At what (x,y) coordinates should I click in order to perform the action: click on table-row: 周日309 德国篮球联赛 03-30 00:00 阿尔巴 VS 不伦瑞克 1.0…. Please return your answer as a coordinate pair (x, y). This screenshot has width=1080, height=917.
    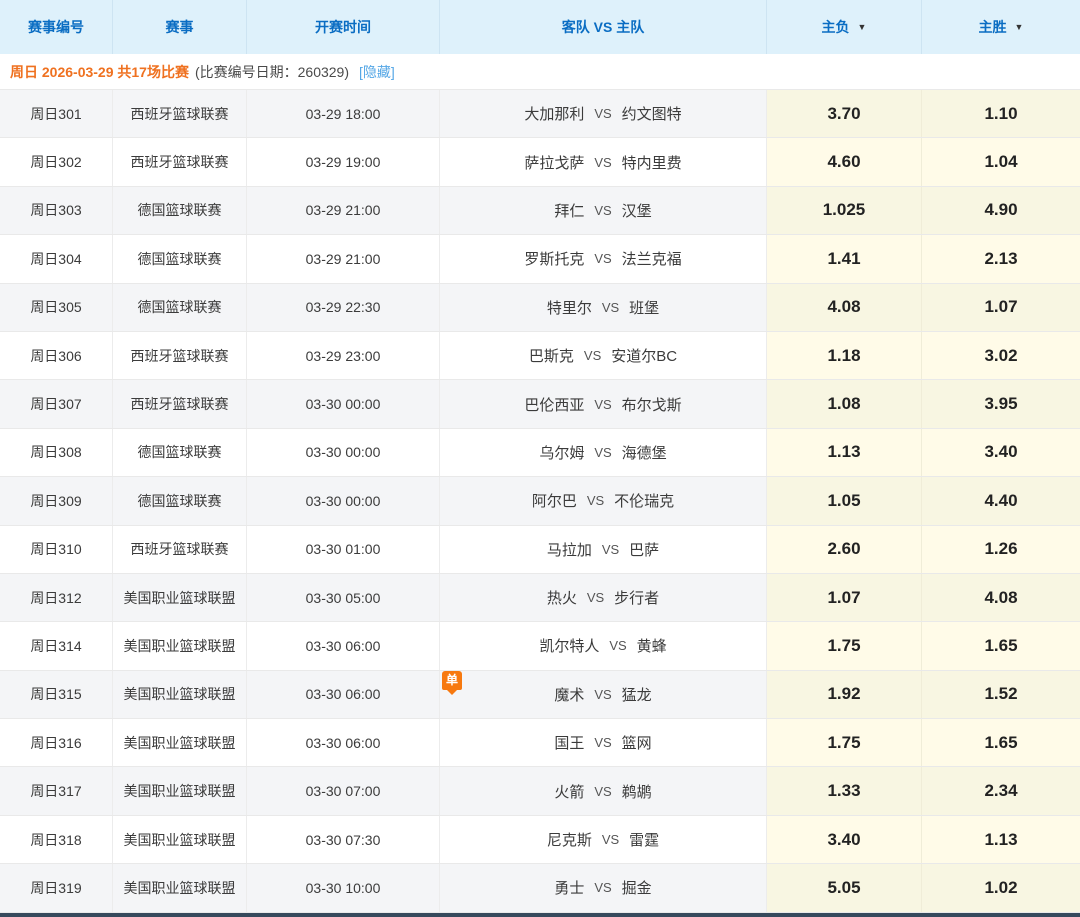
    Looking at the image, I should click on (540, 501).